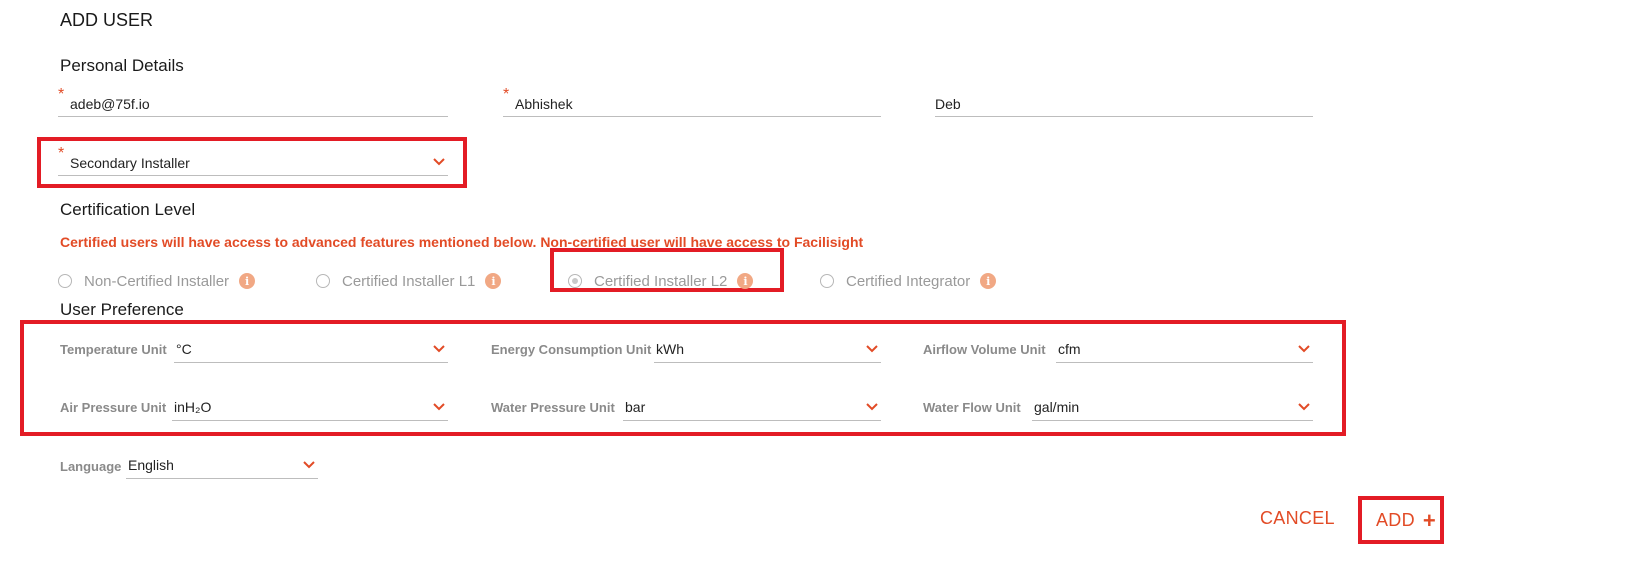 Image resolution: width=1632 pixels, height=572 pixels. I want to click on email-value: adeb@75f.io, so click(110, 104).